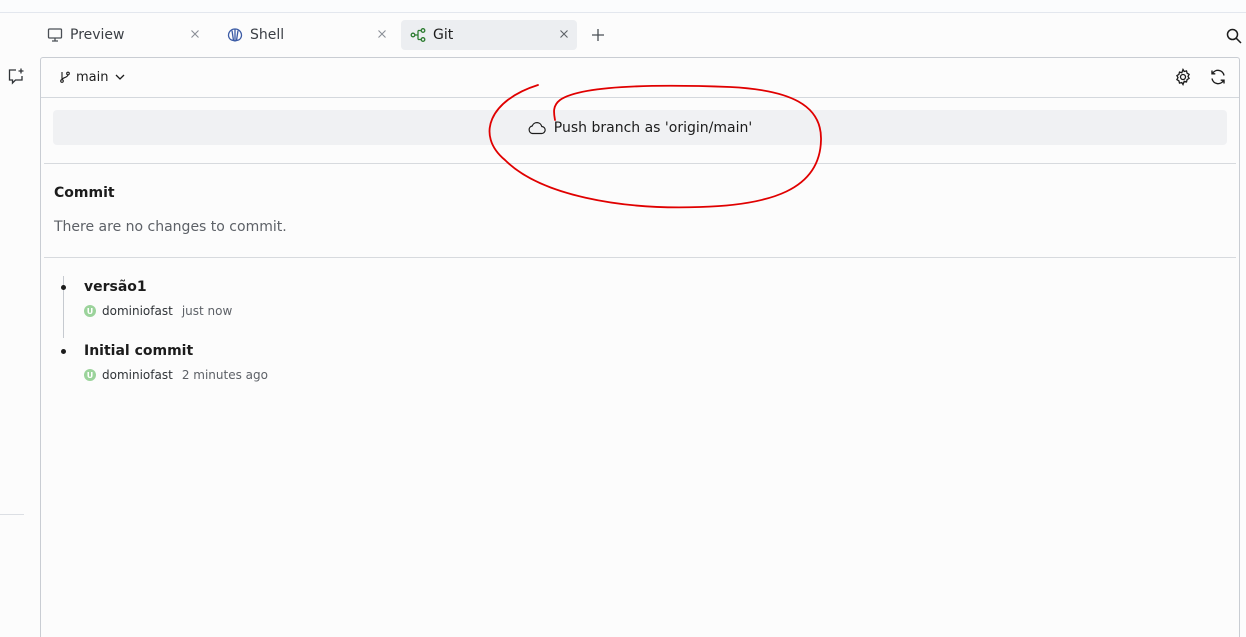 The height and width of the screenshot is (637, 1246). I want to click on tab-git: Git, so click(489, 35).